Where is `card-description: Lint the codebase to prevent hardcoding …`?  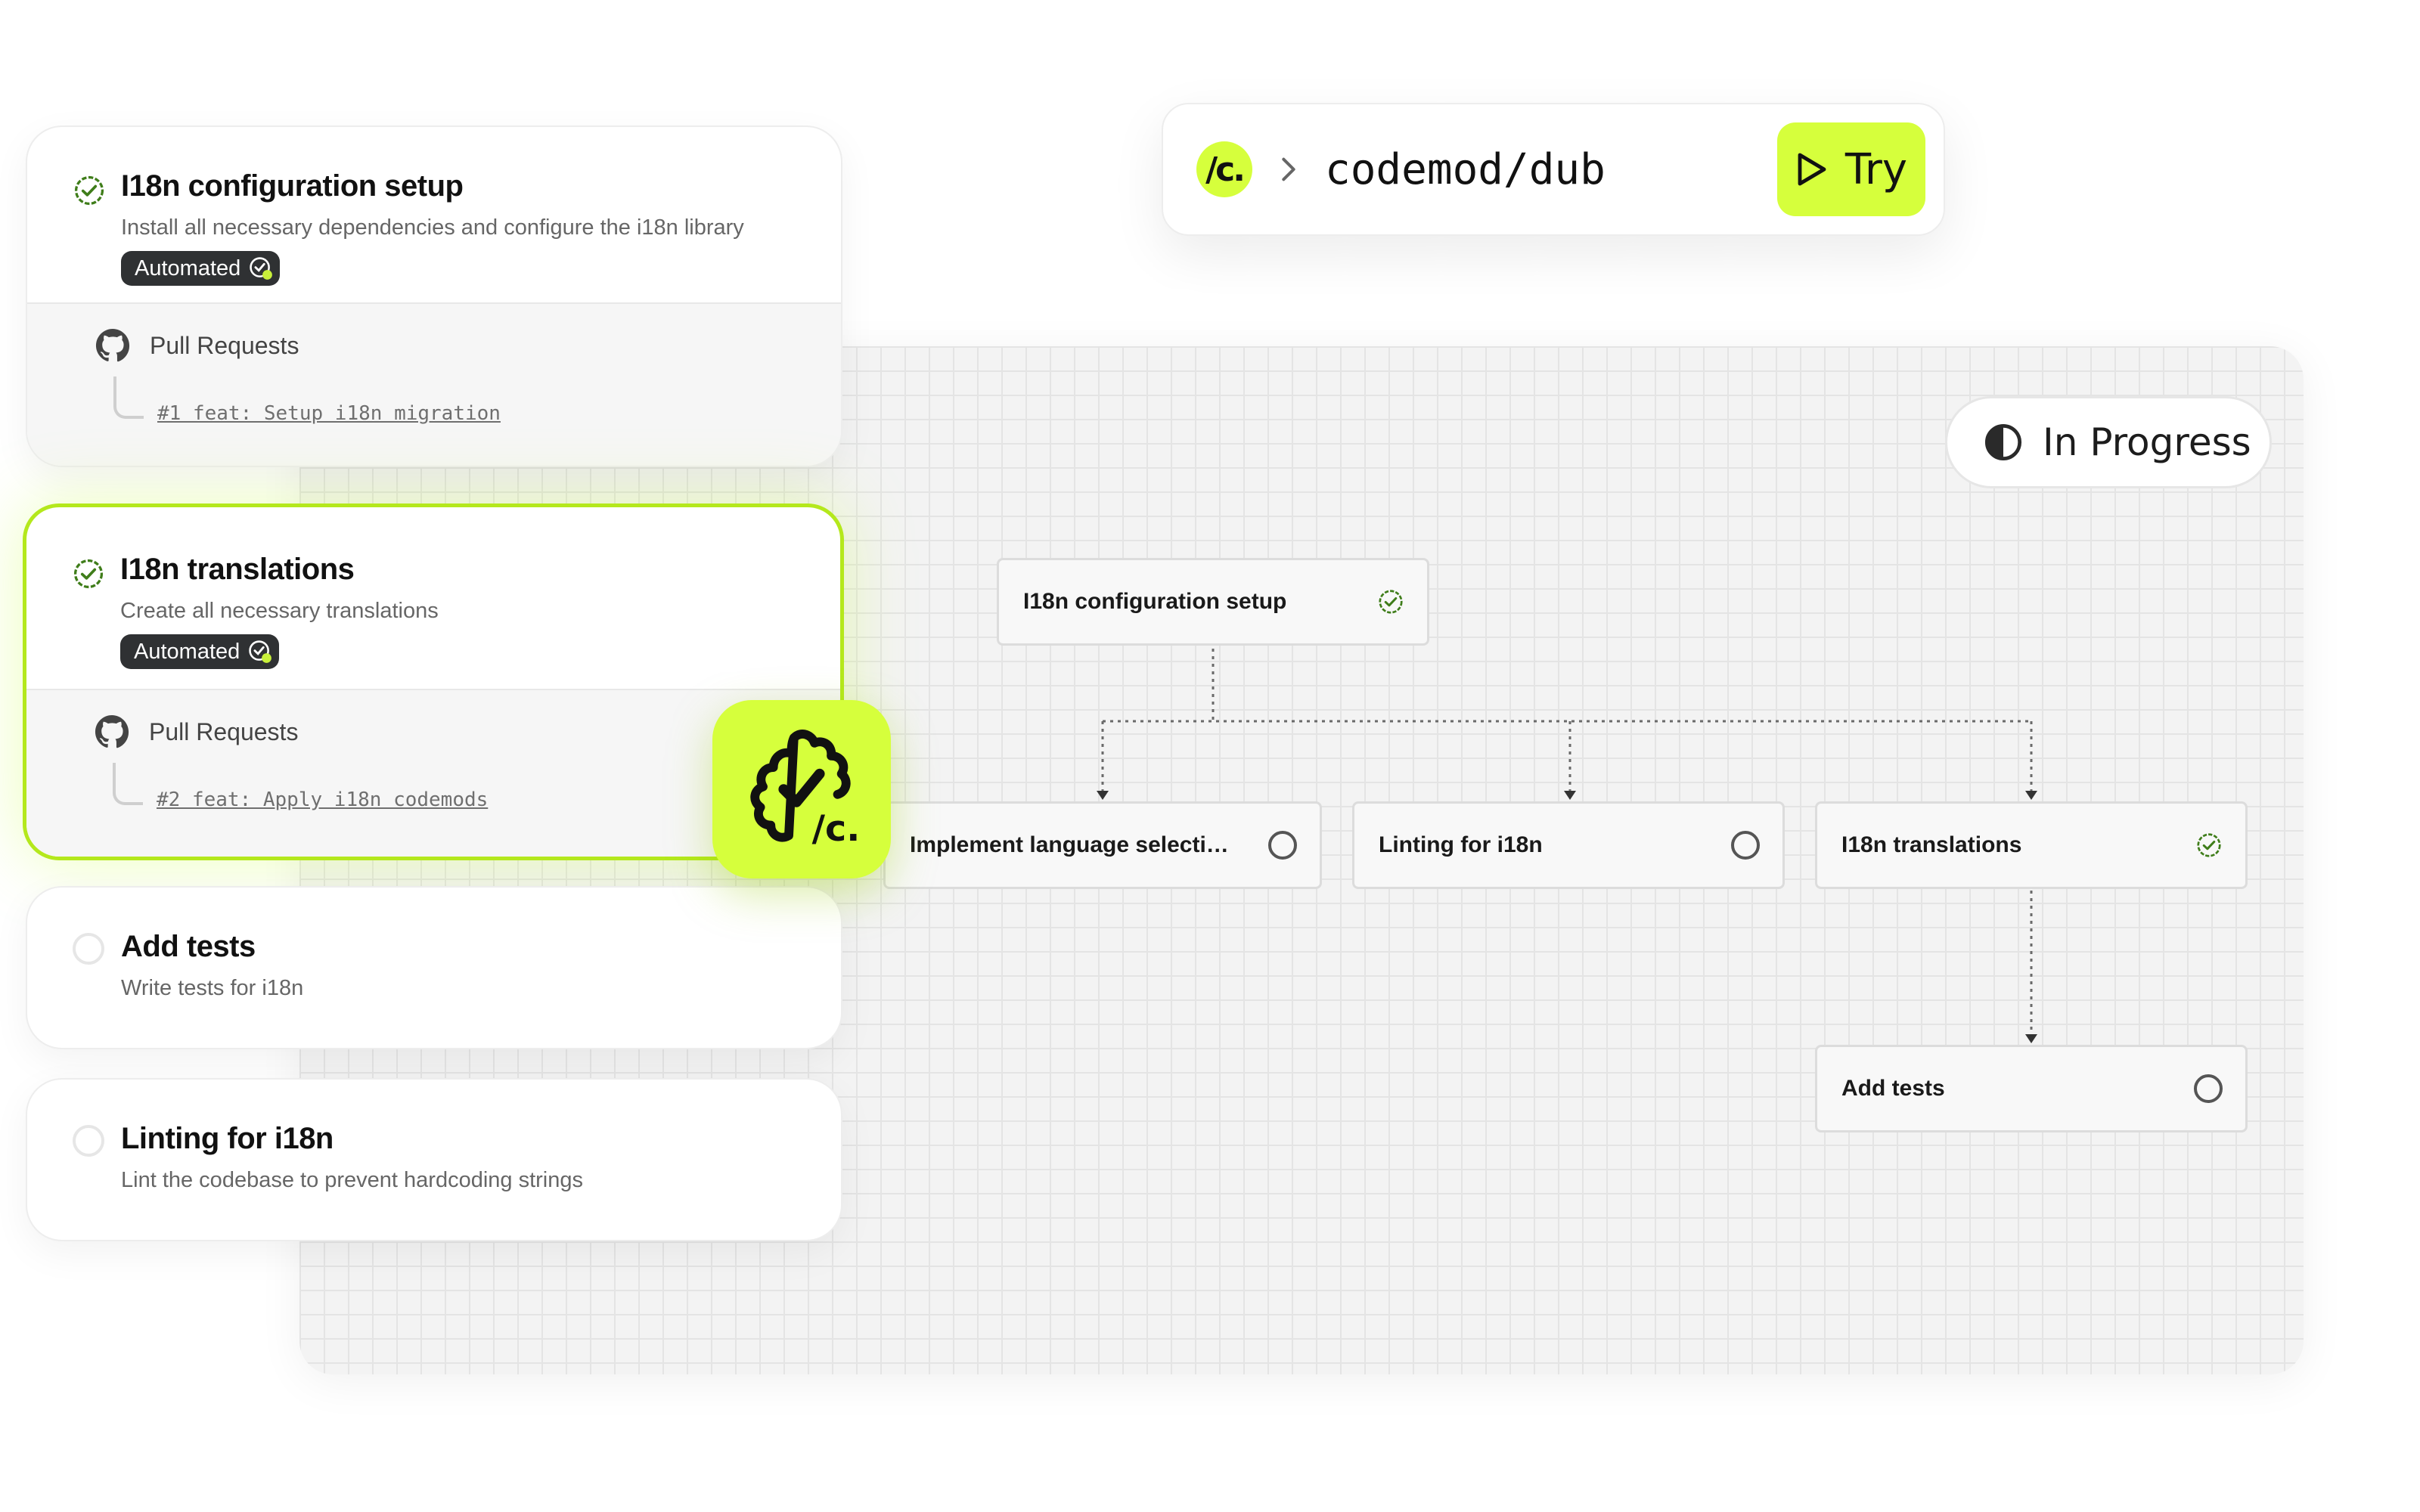 card-description: Lint the codebase to prevent hardcoding … is located at coordinates (352, 1180).